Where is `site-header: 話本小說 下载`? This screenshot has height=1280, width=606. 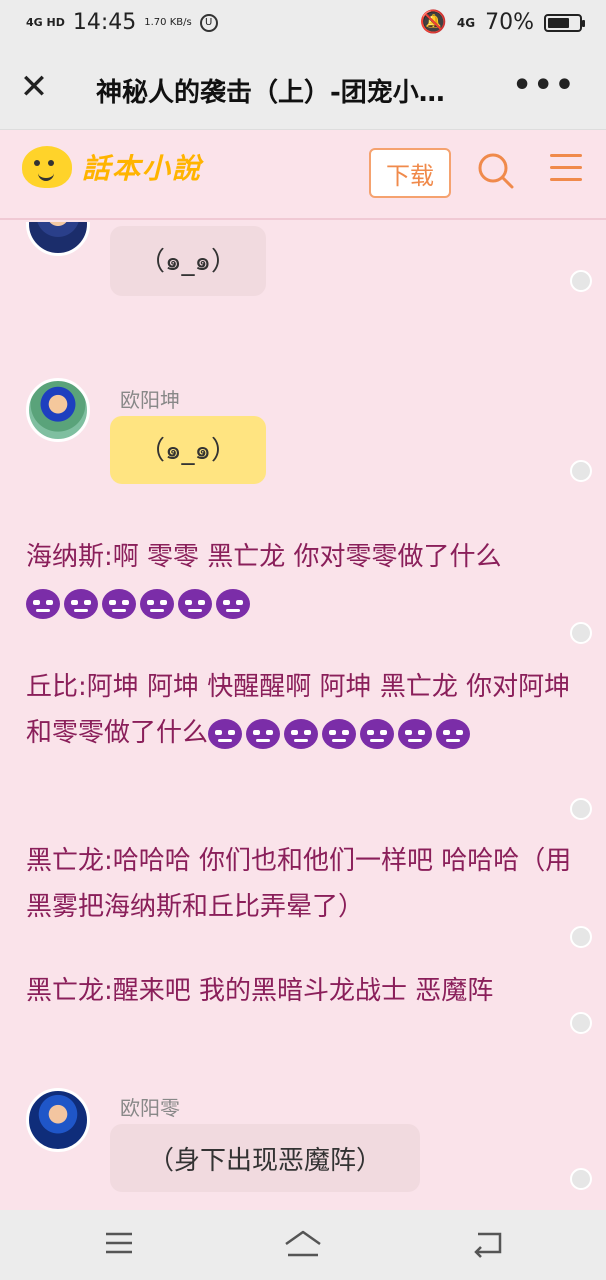 site-header: 話本小說 下载 is located at coordinates (303, 175).